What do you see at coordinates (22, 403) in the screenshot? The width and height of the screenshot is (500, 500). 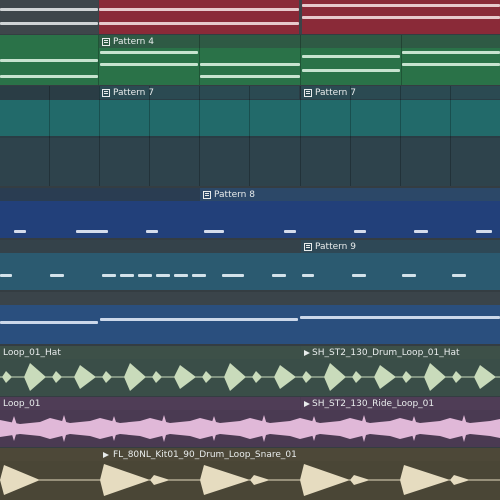 I see `clip-label: Loop_01` at bounding box center [22, 403].